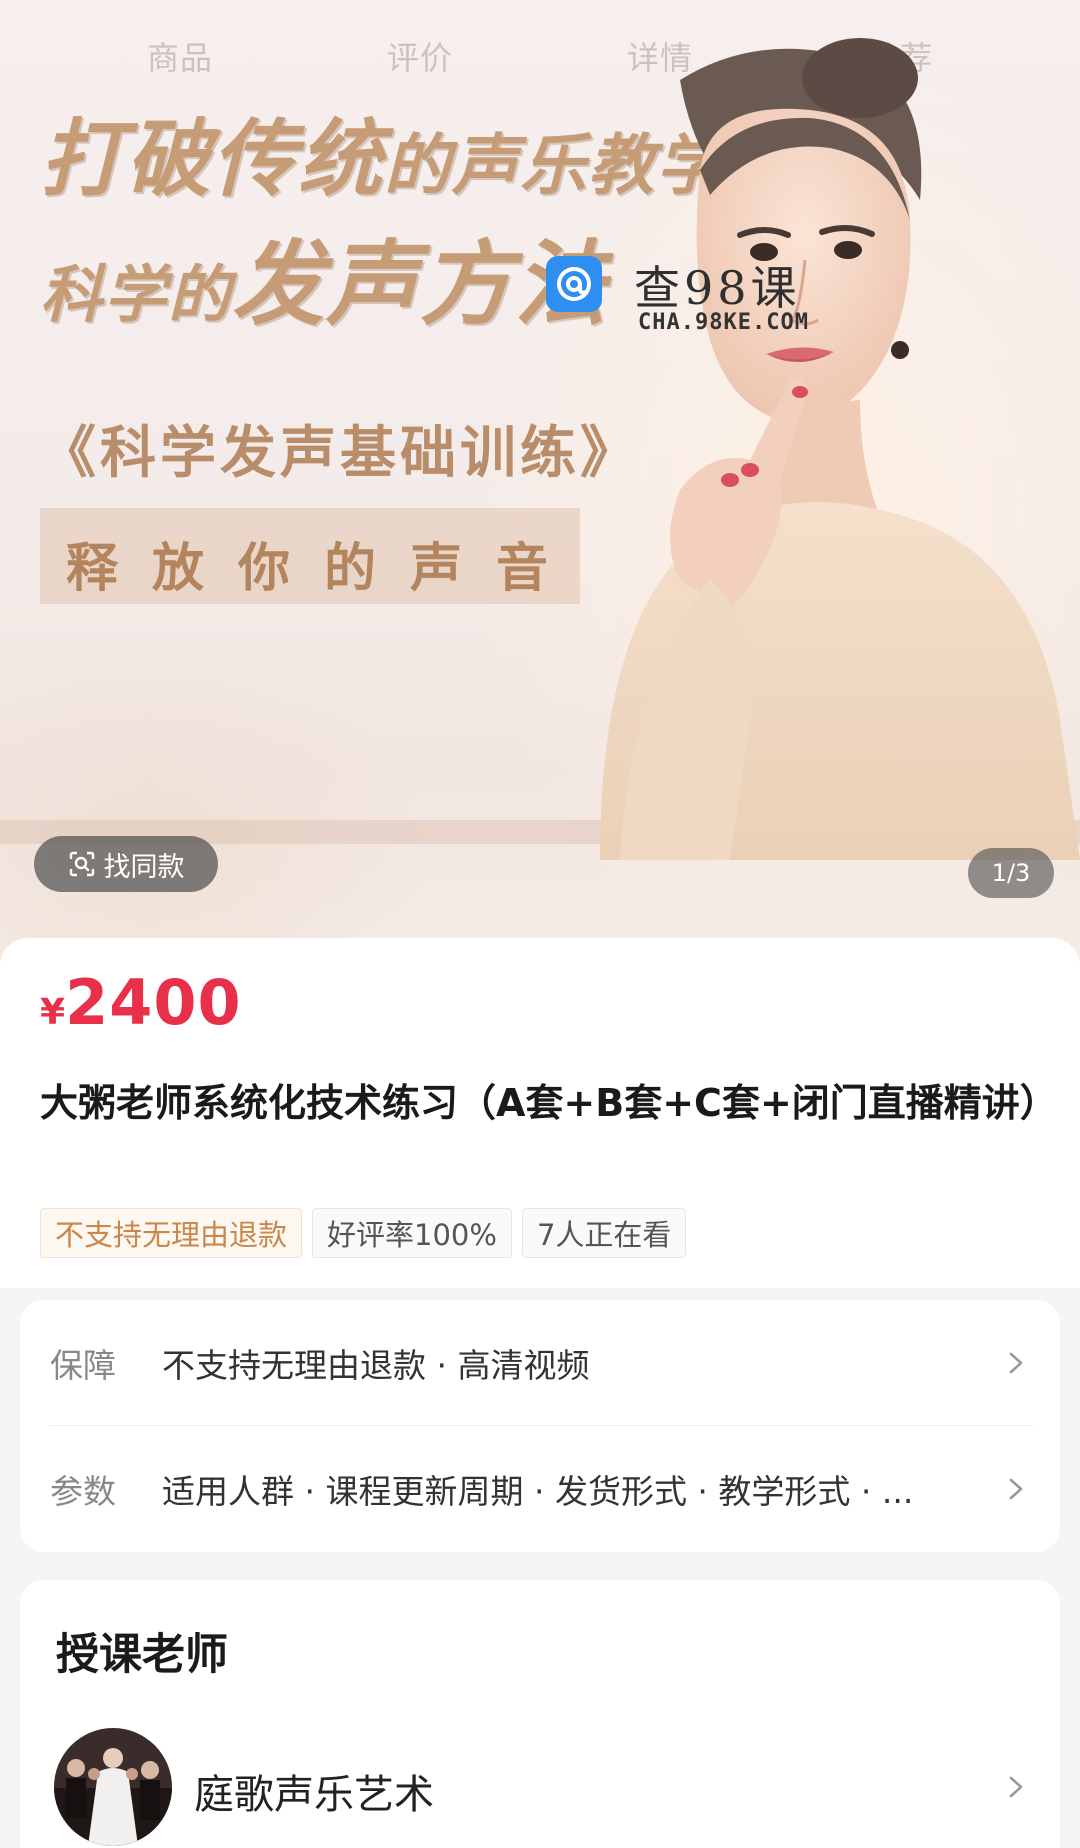 The height and width of the screenshot is (1848, 1080). What do you see at coordinates (604, 1233) in the screenshot?
I see `tag-viewers: 7人正在看` at bounding box center [604, 1233].